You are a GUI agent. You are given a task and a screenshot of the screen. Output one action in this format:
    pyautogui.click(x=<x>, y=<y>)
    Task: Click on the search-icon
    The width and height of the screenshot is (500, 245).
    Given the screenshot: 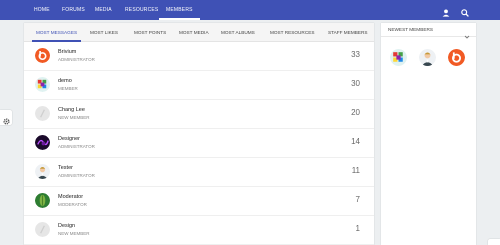 What is the action you would take?
    pyautogui.click(x=465, y=11)
    